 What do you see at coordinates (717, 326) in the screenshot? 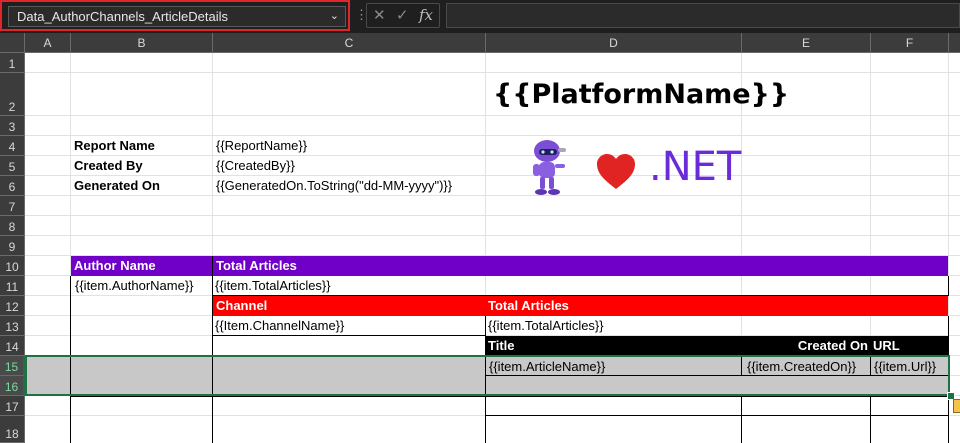
I see `channel-total-articles-value: {{item.TotalArticles}}` at bounding box center [717, 326].